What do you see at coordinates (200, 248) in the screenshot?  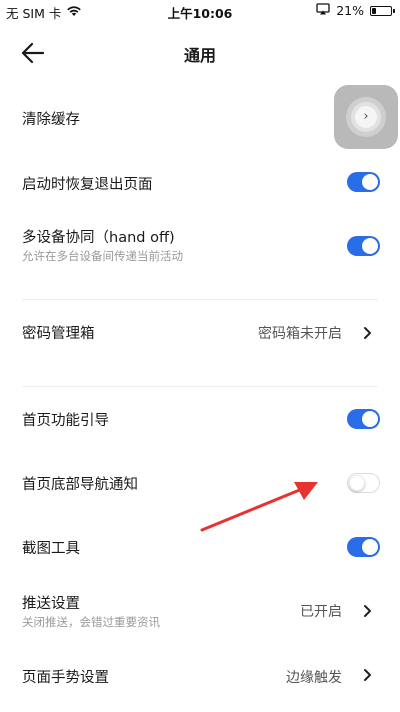 I see `handoff-row: 多设备协同（hand off) 允许在多台设备间传递当前活动` at bounding box center [200, 248].